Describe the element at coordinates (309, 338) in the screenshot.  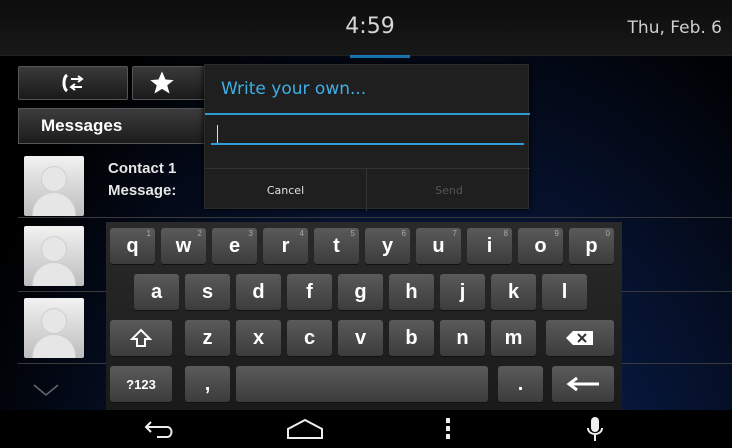
I see `key-c: c` at that location.